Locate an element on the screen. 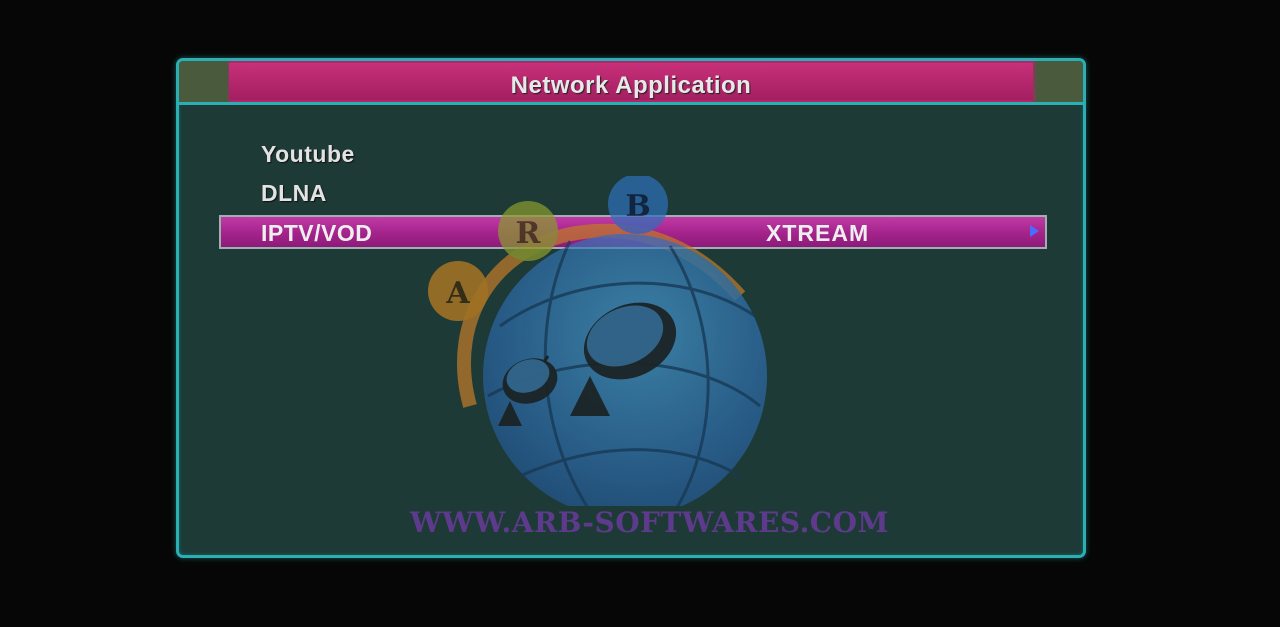  arrow-right-icon is located at coordinates (1034, 231).